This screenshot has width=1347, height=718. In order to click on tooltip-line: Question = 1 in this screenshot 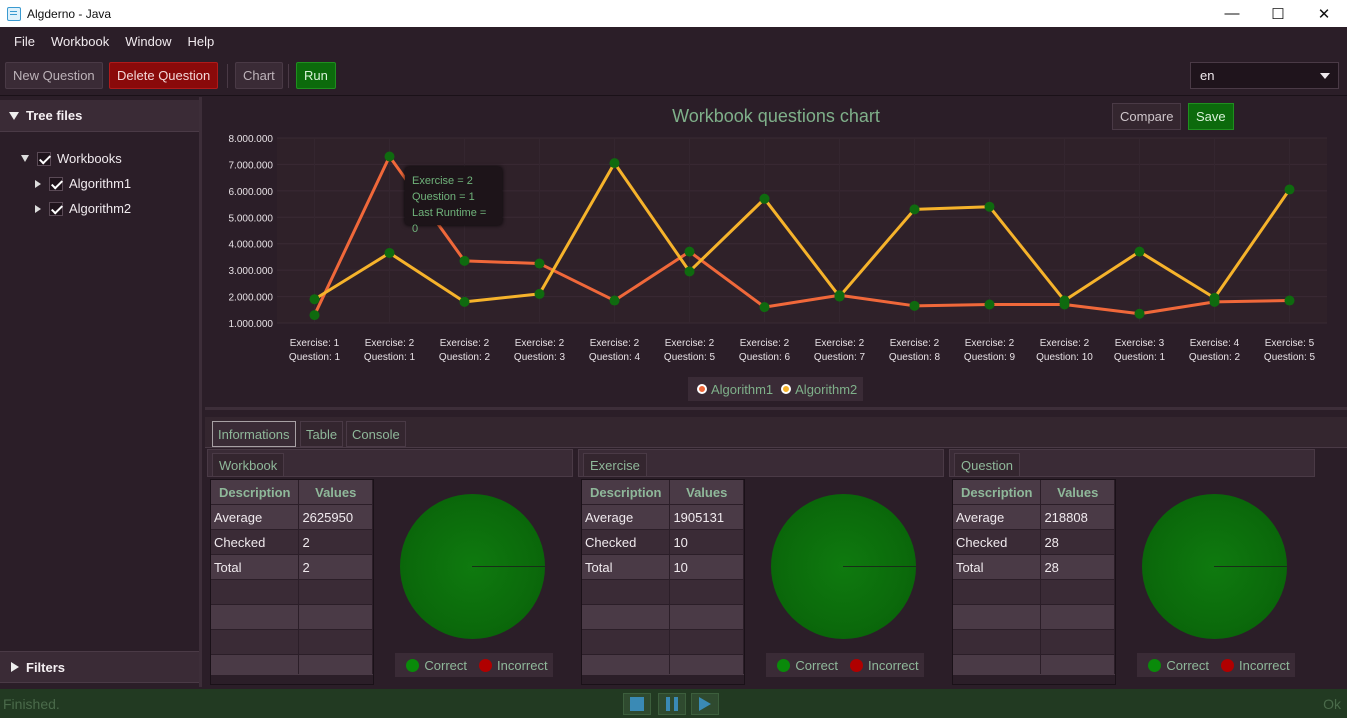, I will do `click(443, 197)`.